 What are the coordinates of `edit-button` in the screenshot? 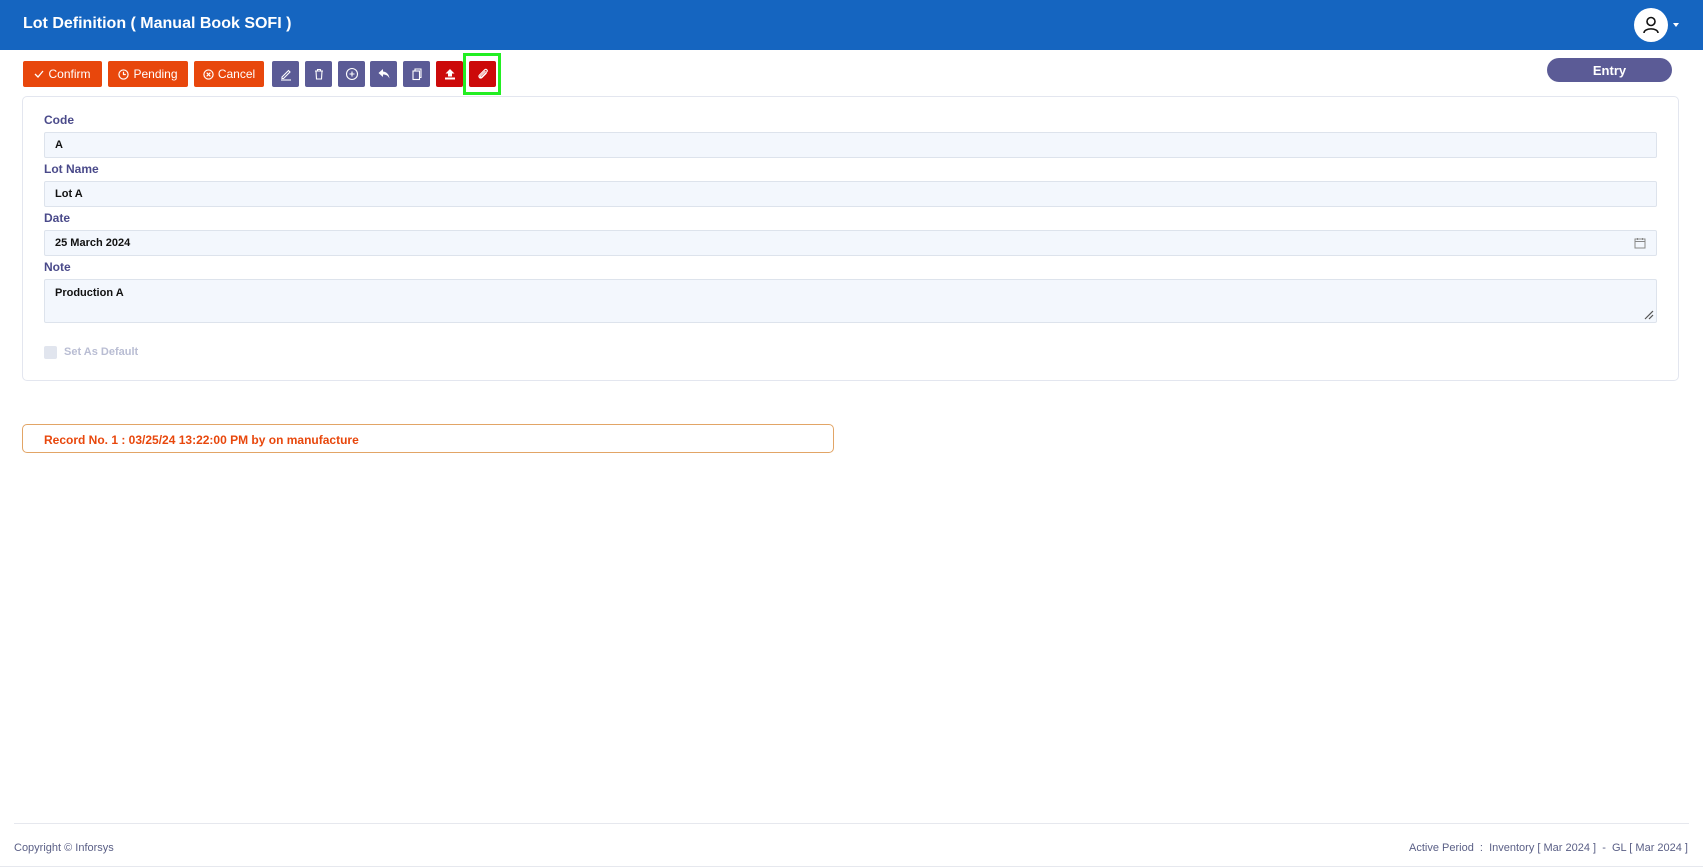 It's located at (285, 74).